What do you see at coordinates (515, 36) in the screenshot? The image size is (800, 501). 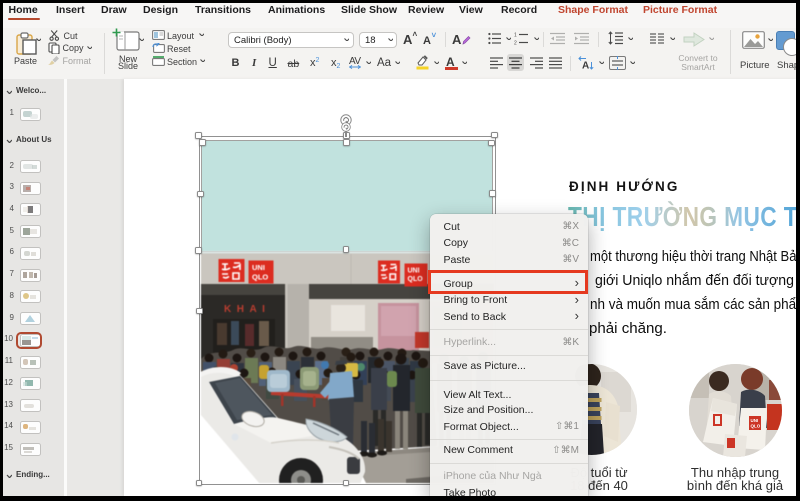 I see `svg-text: 1` at bounding box center [515, 36].